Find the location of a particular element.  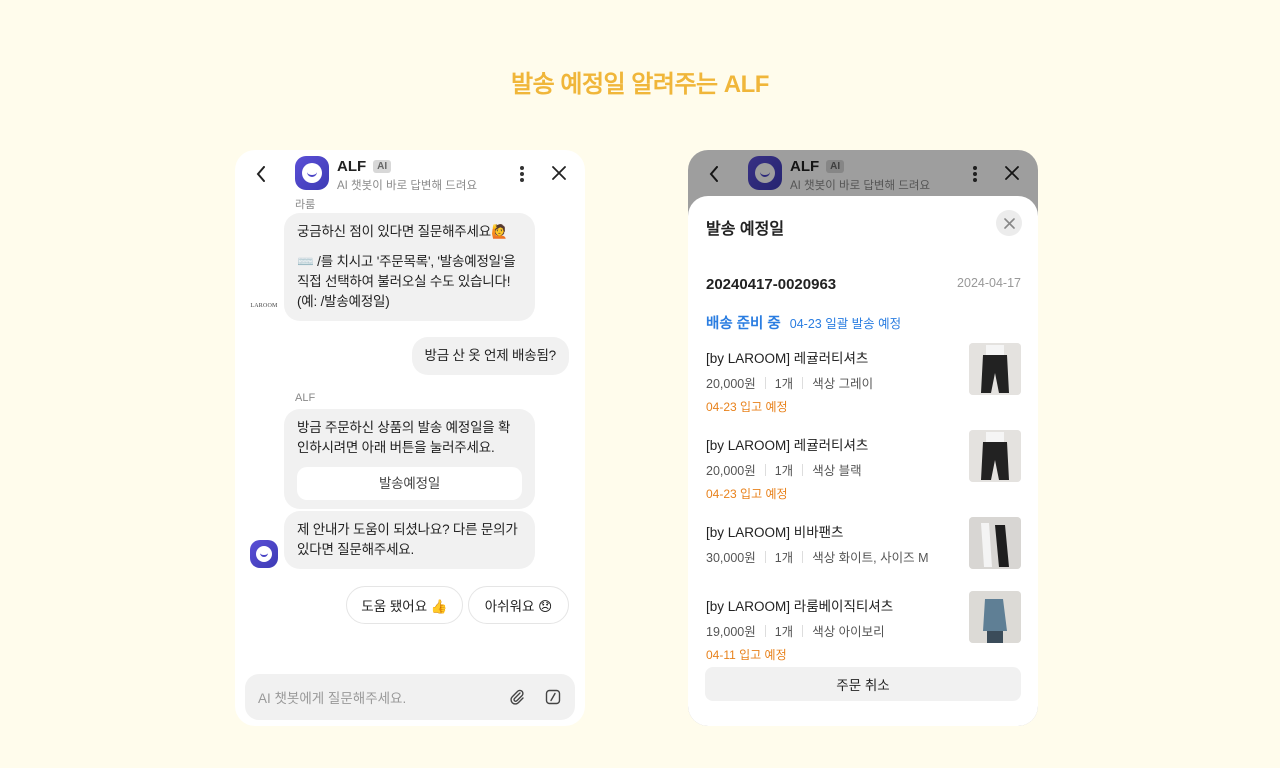

feedback-unhelpful-button: 아쉬워요 😞 is located at coordinates (518, 605).